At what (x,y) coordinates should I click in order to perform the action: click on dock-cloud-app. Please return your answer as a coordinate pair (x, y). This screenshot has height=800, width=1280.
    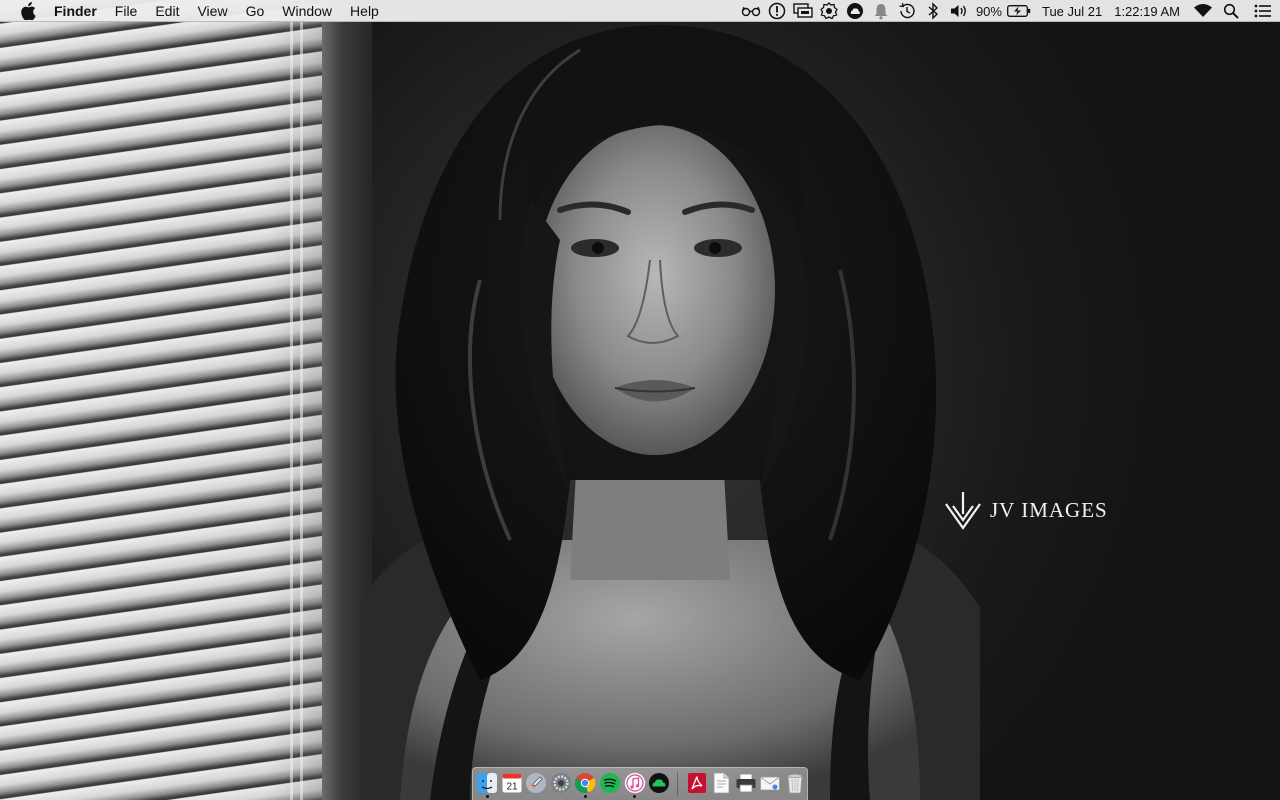
    Looking at the image, I should click on (659, 784).